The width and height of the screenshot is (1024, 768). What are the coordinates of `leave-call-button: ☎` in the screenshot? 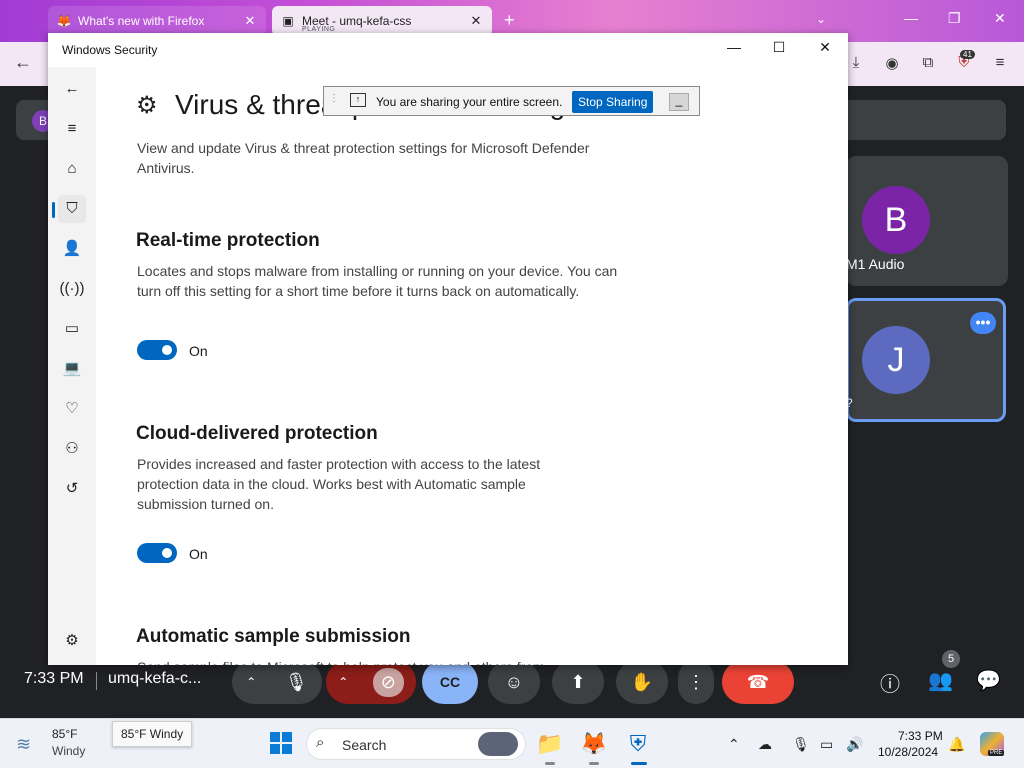 It's located at (758, 682).